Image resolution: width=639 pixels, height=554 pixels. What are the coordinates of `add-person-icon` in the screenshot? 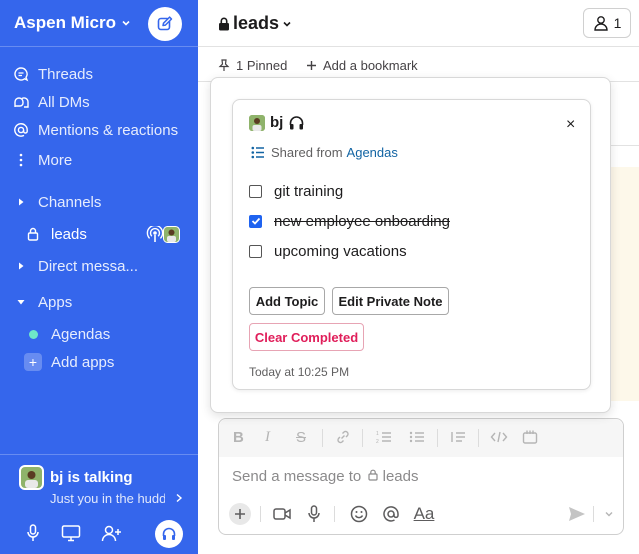 It's located at (112, 533).